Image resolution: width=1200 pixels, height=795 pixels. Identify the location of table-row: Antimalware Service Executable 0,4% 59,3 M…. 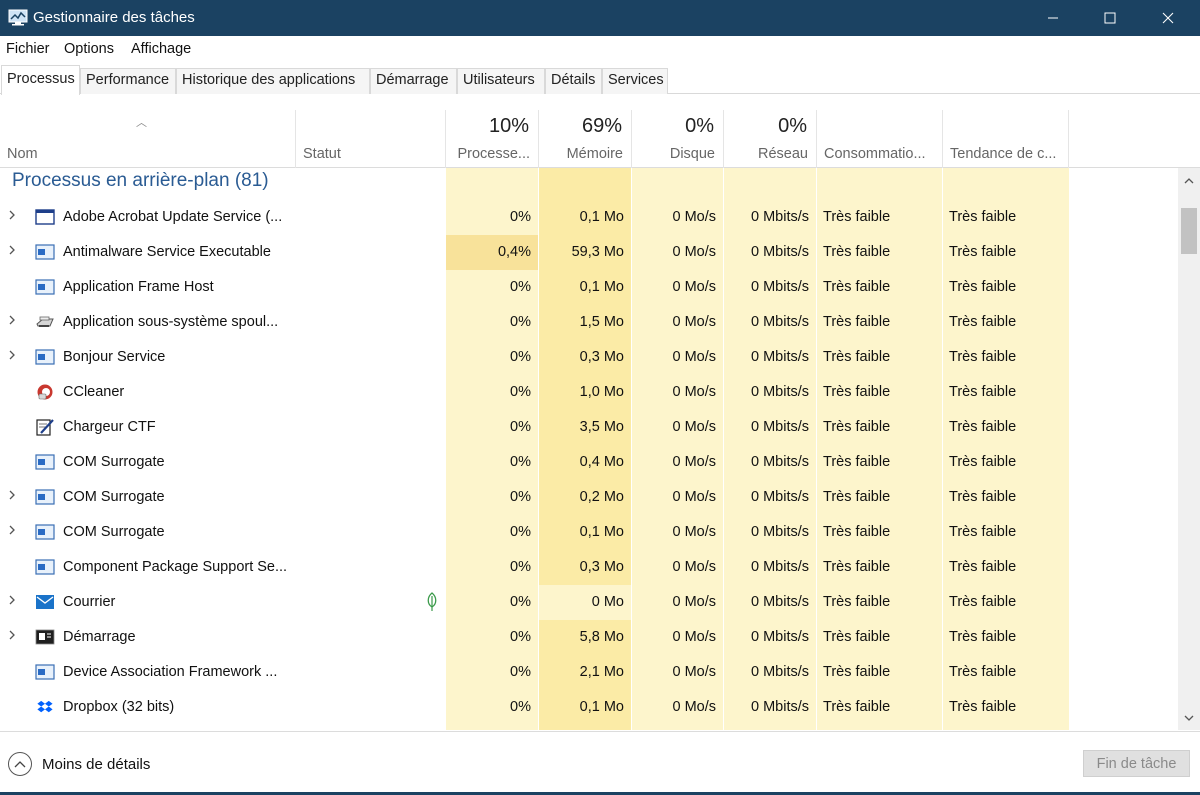
(589, 252).